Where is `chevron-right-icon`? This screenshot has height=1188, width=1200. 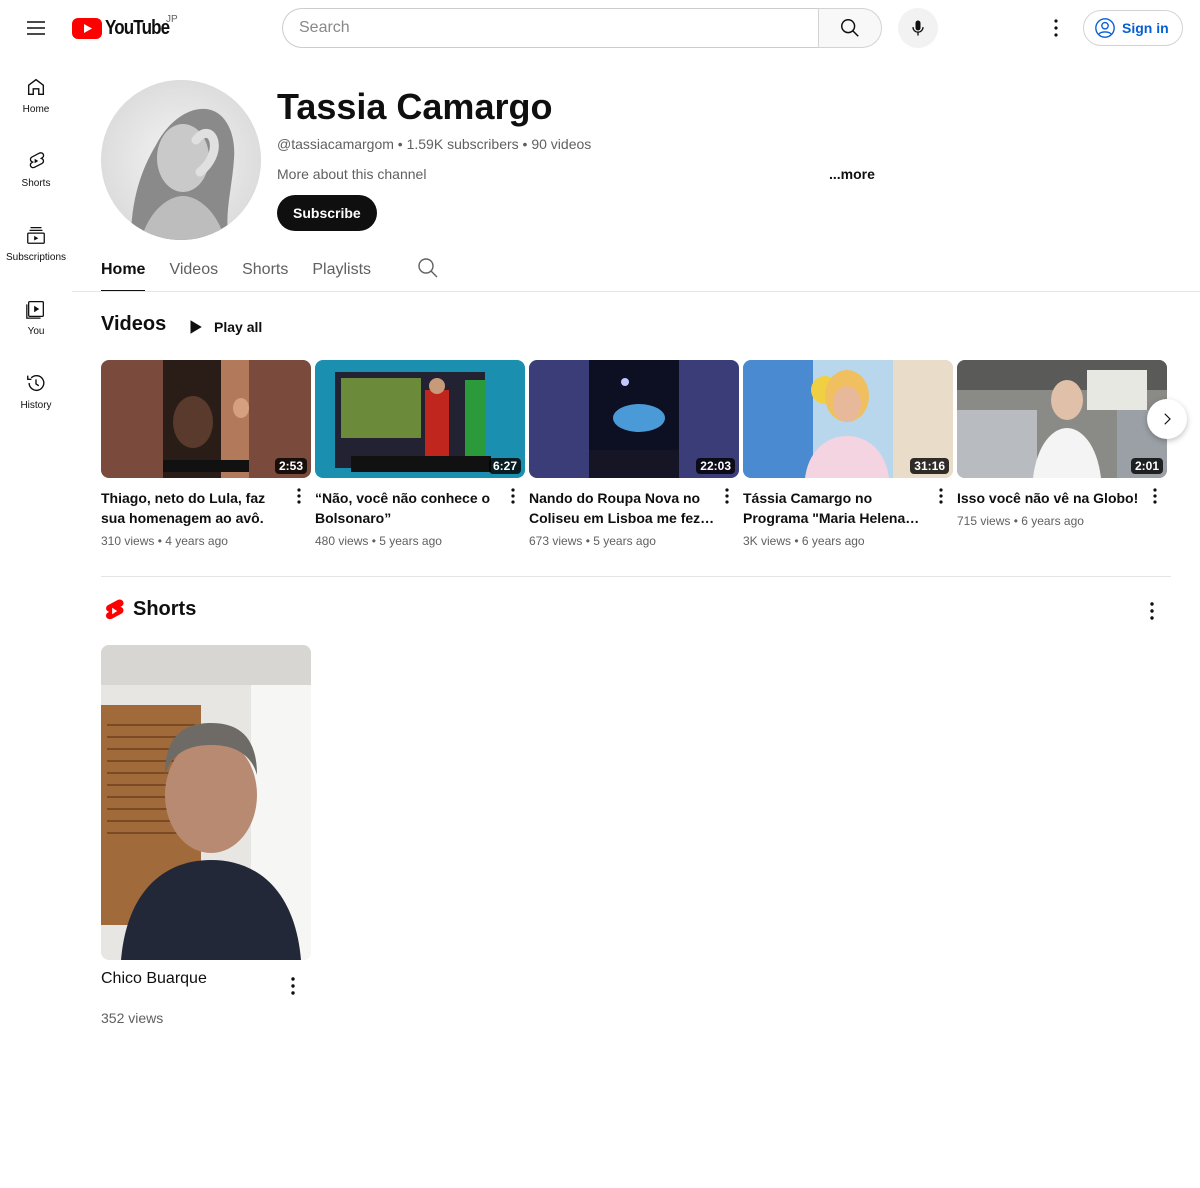
chevron-right-icon is located at coordinates (1167, 419).